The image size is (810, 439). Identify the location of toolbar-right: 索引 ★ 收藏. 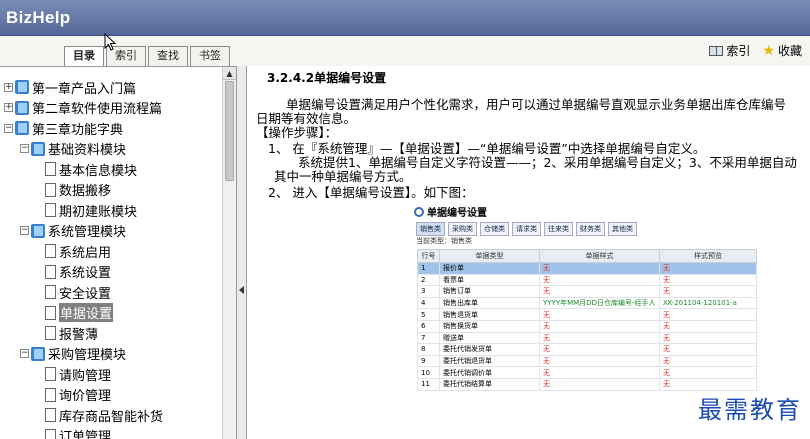
(755, 50).